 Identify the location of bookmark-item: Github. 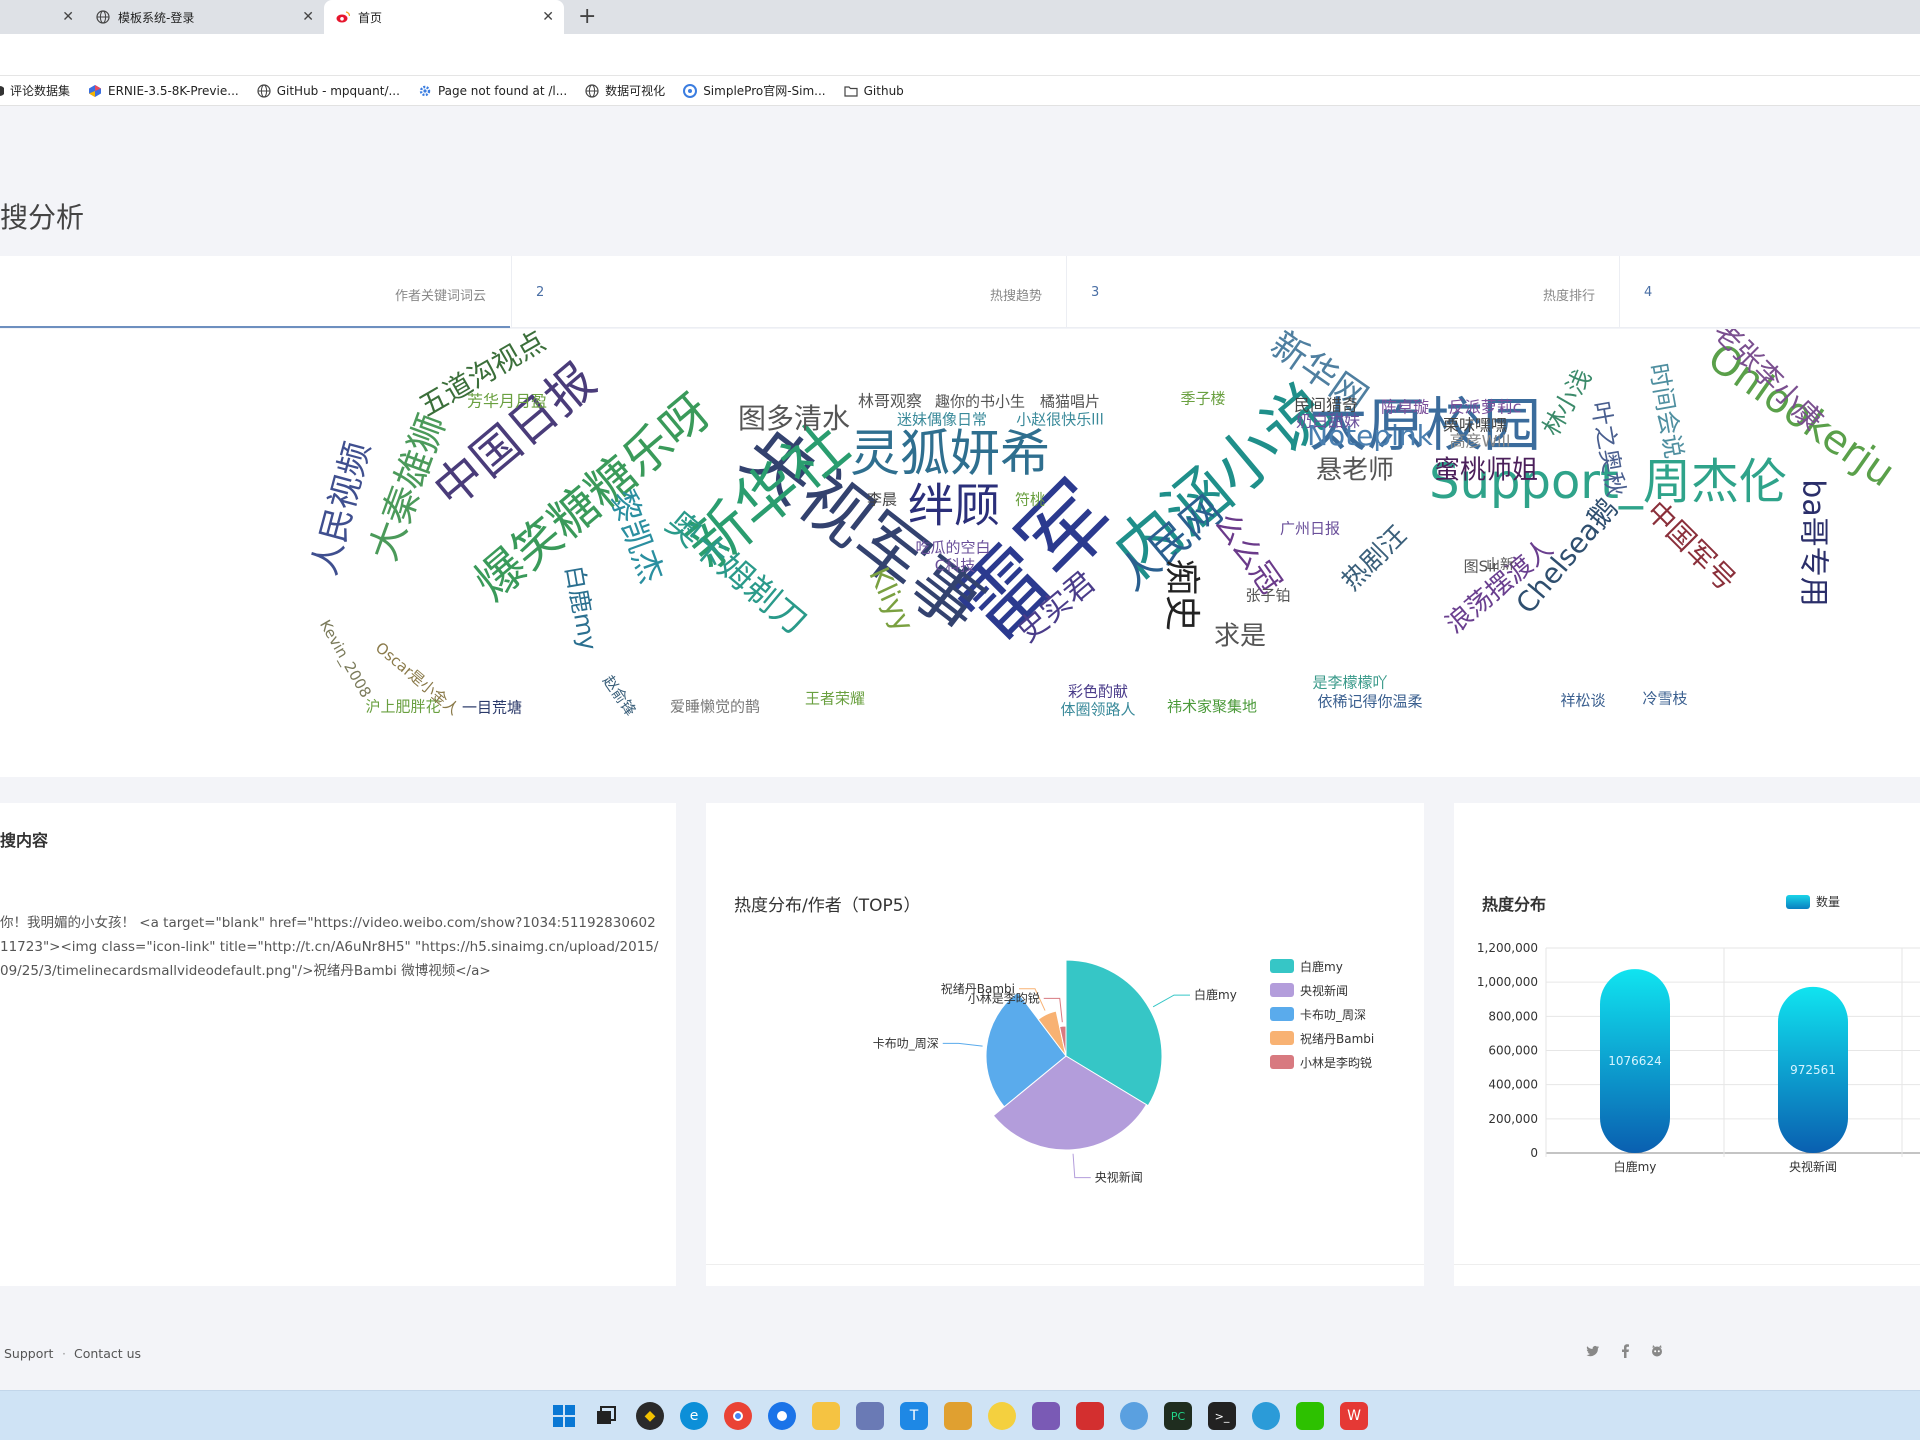
(874, 91).